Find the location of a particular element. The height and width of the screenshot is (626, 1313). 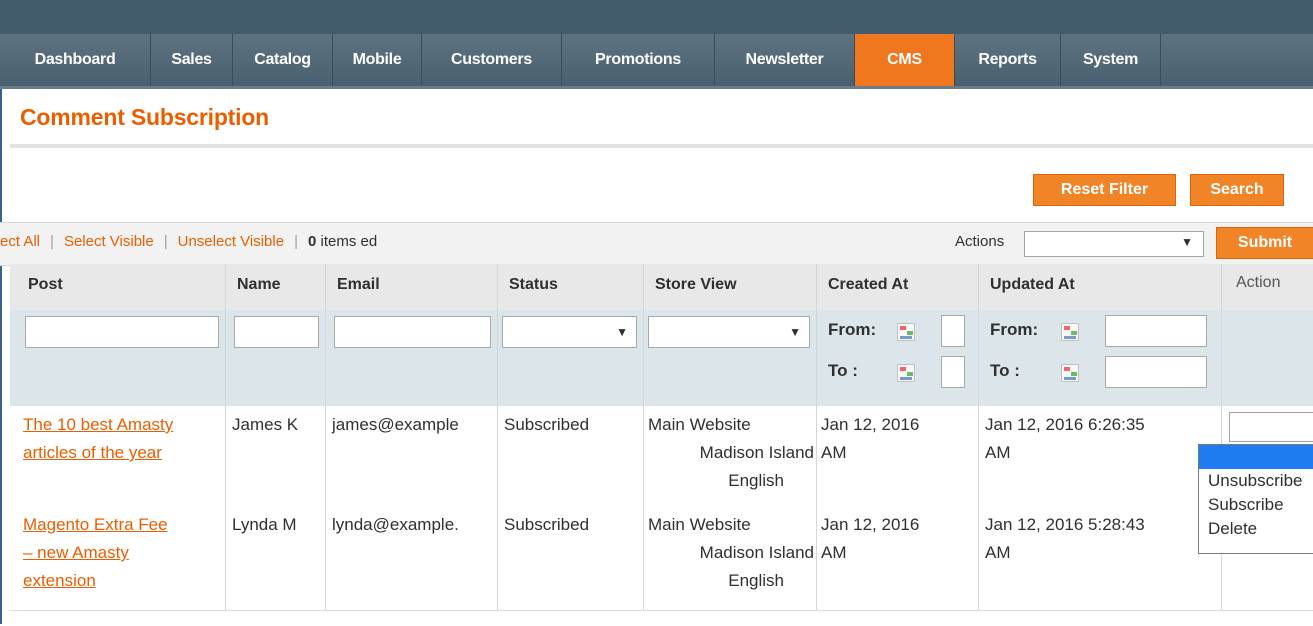

updated-at-cell: Jan 12, 2016 5:28:43 AM is located at coordinates (1065, 539).